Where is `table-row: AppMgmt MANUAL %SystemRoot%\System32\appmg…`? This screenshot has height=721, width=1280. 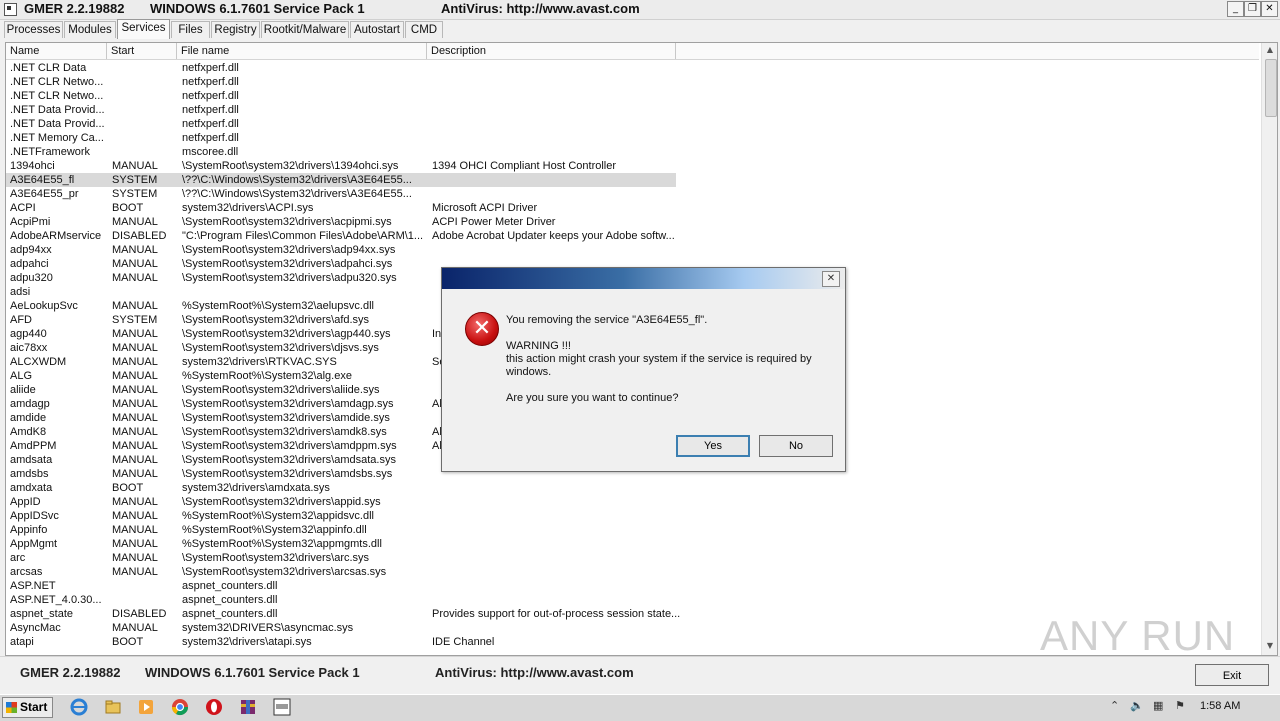
table-row: AppMgmt MANUAL %SystemRoot%\System32\appmg… is located at coordinates (632, 544).